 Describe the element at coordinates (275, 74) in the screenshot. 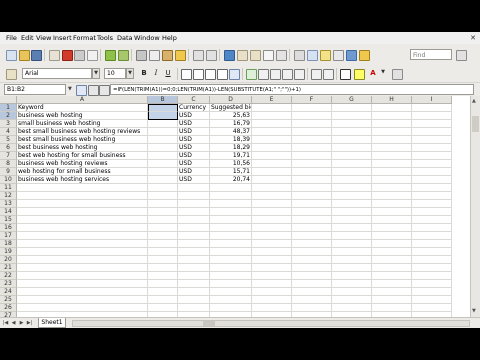

I see `standard-format-icon` at that location.